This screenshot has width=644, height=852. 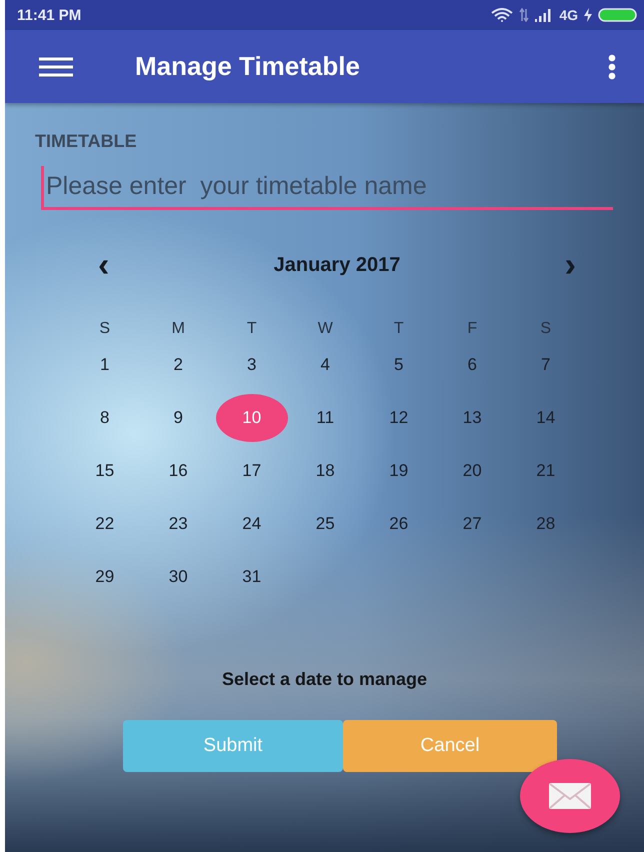 What do you see at coordinates (325, 470) in the screenshot?
I see `calendar-day: 18` at bounding box center [325, 470].